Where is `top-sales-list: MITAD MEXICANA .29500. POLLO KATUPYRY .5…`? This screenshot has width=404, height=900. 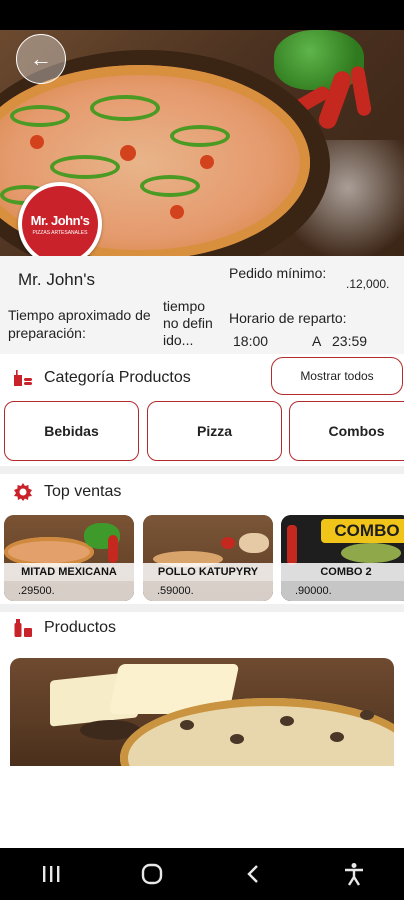
top-sales-list: MITAD MEXICANA .29500. POLLO KATUPYRY .5… is located at coordinates (204, 558).